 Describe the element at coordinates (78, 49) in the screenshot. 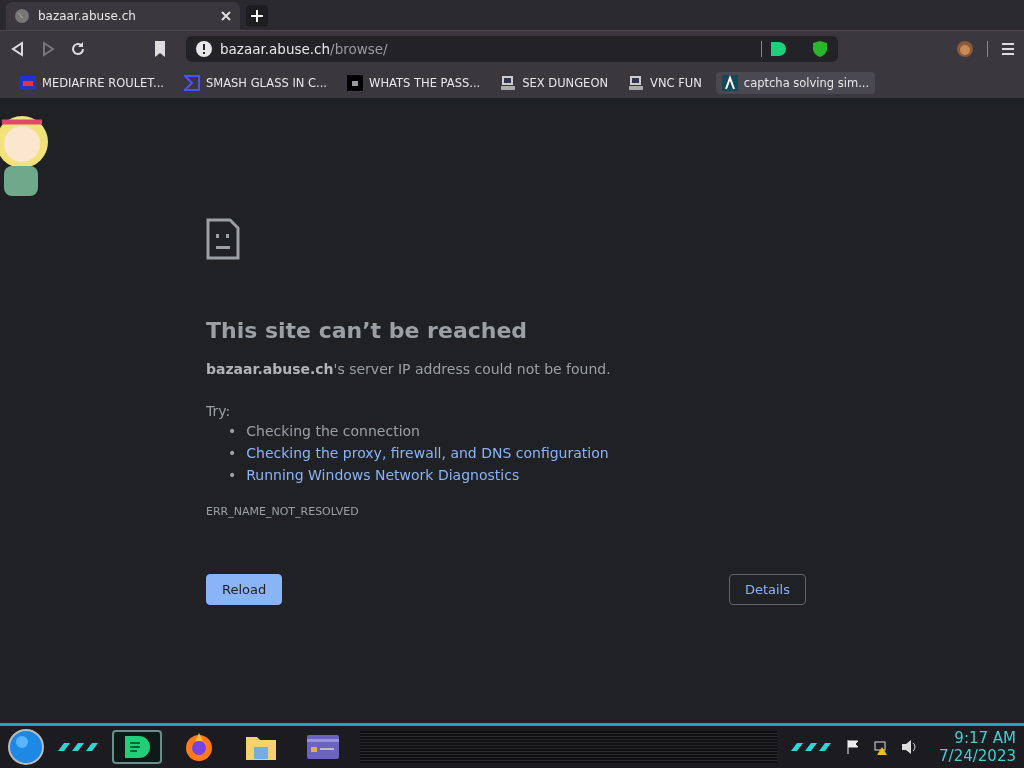

I see `reload-icon` at that location.